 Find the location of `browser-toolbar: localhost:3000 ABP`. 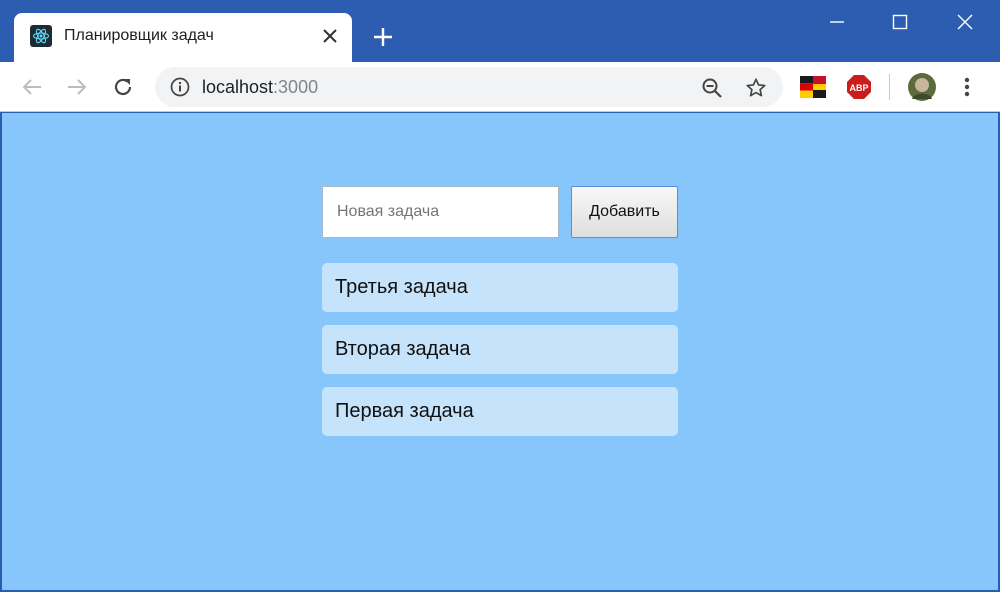

browser-toolbar: localhost:3000 ABP is located at coordinates (500, 87).